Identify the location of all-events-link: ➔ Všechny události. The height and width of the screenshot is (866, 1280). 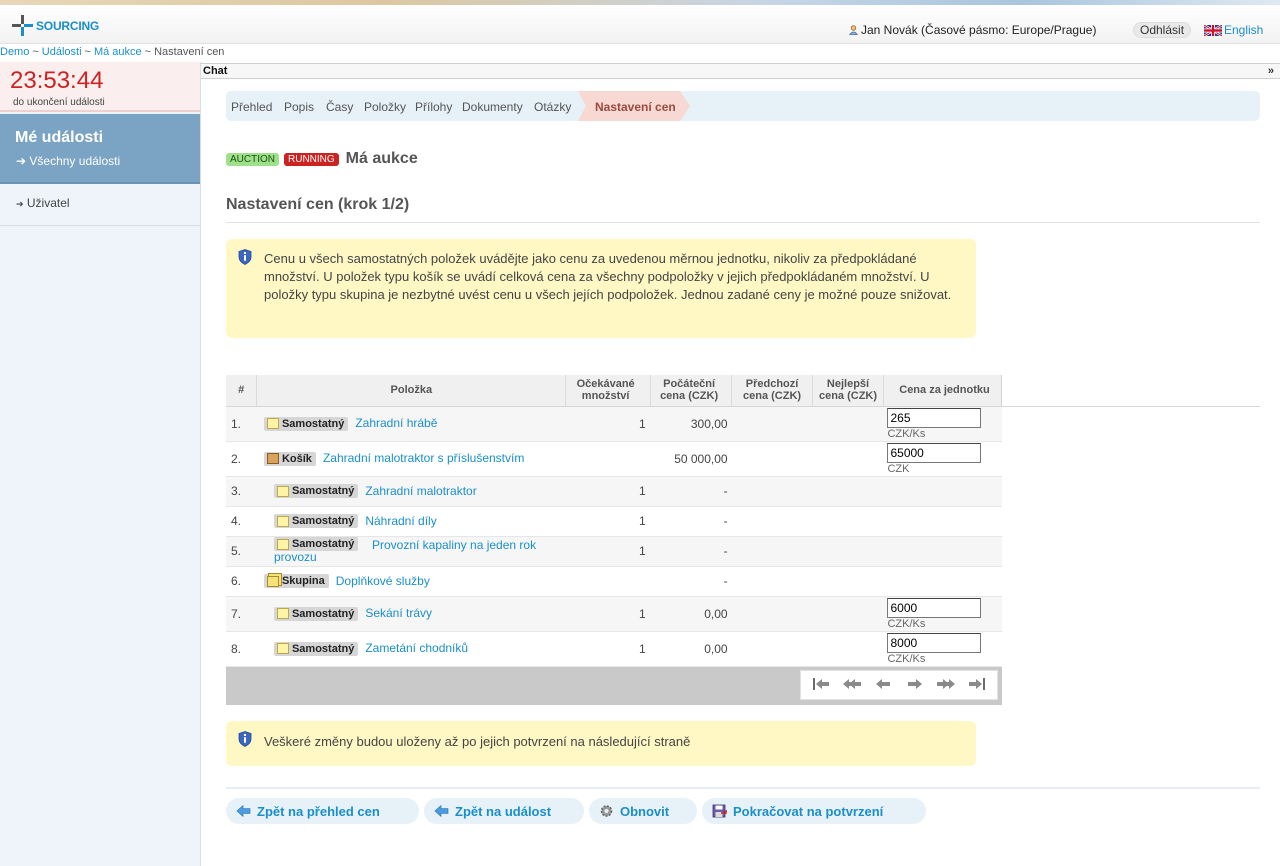
(68, 161).